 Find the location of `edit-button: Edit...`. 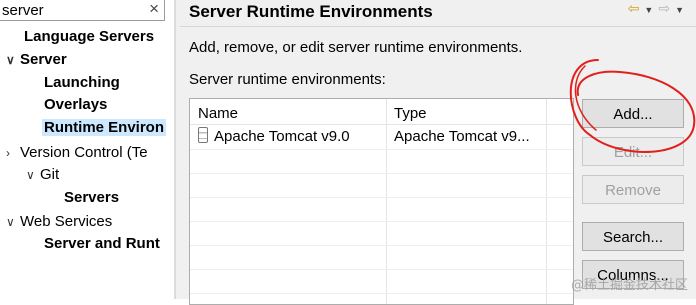

edit-button: Edit... is located at coordinates (633, 151).